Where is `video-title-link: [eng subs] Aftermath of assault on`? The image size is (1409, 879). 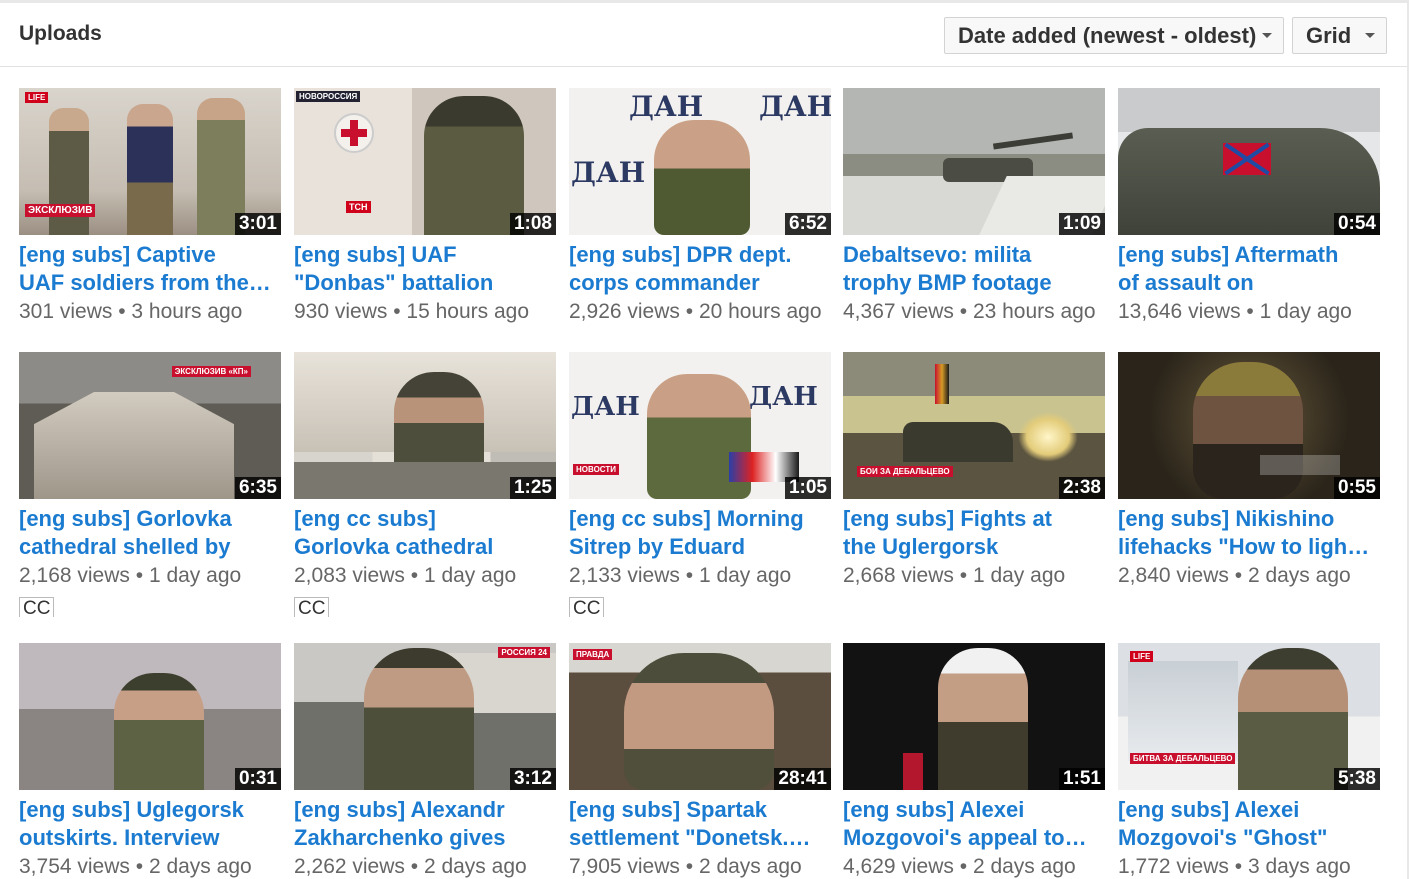
video-title-link: [eng subs] Aftermath of assault on is located at coordinates (1249, 269).